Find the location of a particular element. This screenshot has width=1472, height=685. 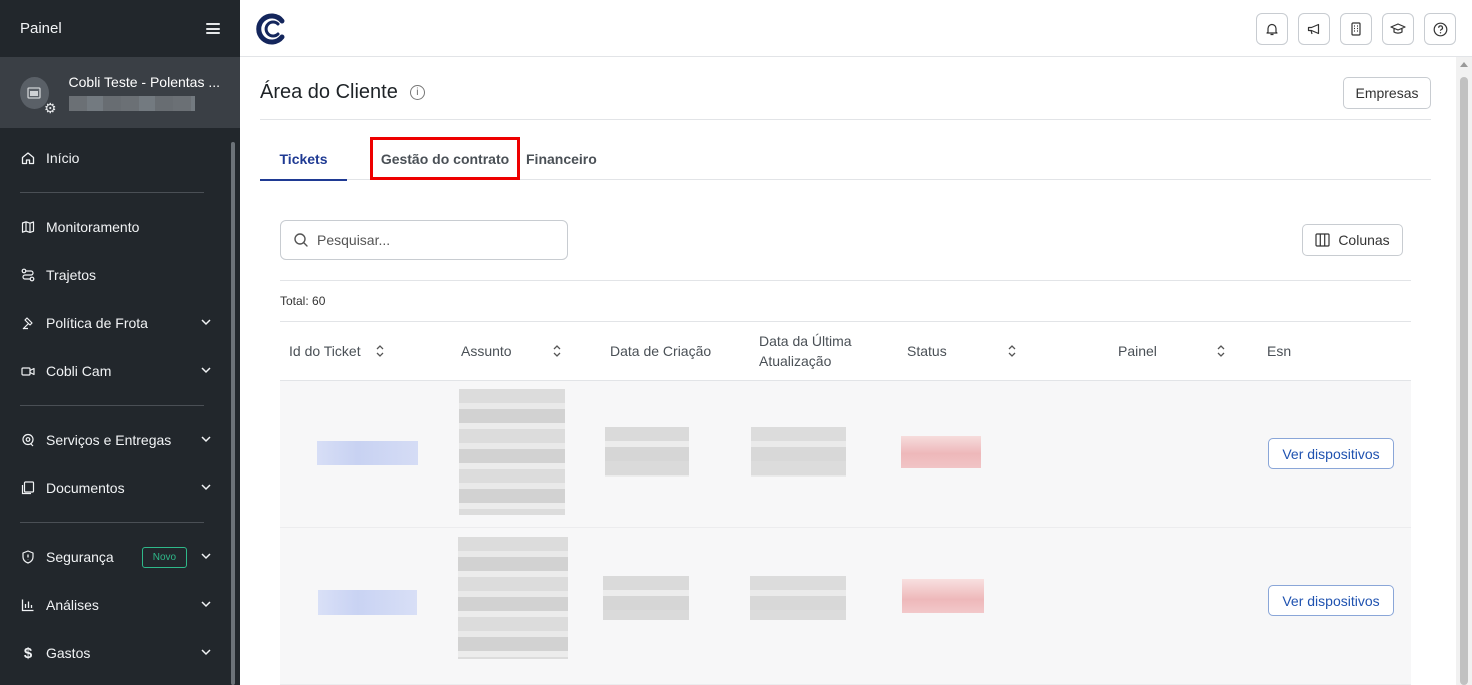

gavel-icon is located at coordinates (28, 323).